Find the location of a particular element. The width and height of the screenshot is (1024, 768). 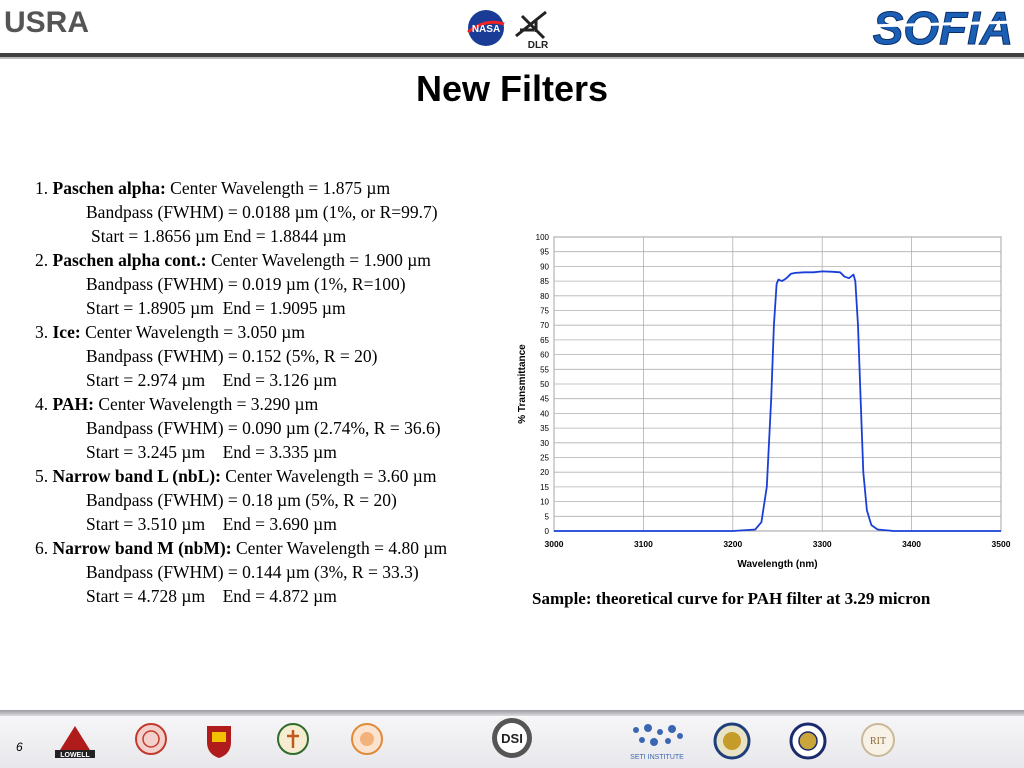

rit-logo: RIT is located at coordinates (878, 740).